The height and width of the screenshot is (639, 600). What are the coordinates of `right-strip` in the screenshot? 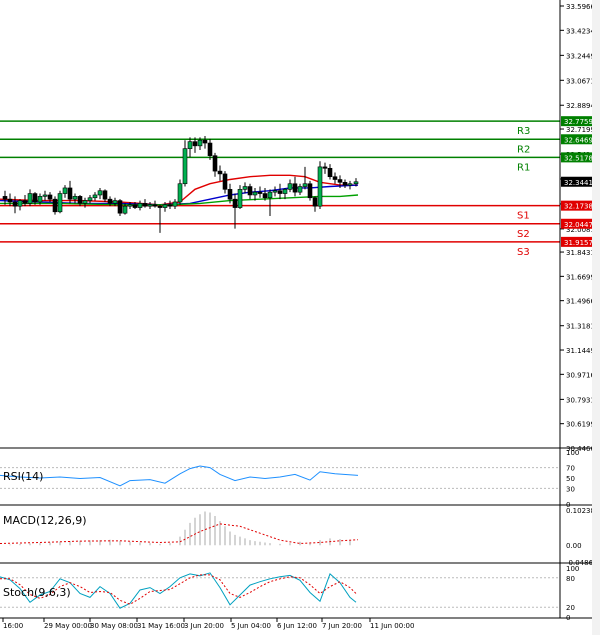 It's located at (596, 317).